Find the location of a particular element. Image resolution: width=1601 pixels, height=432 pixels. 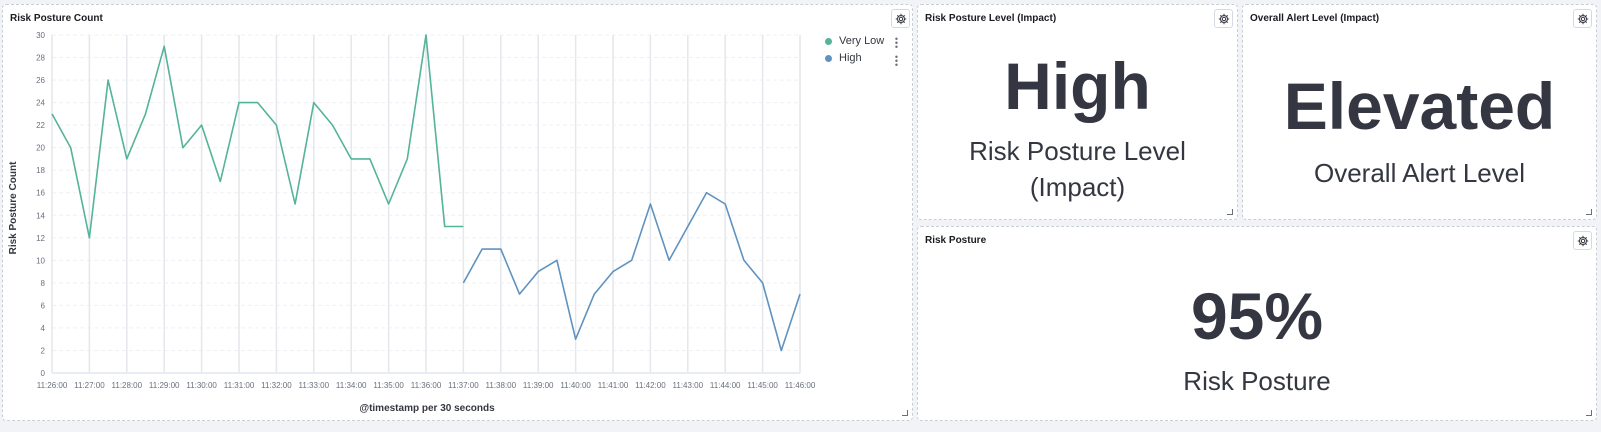

legend-label: Very Low is located at coordinates (862, 41).